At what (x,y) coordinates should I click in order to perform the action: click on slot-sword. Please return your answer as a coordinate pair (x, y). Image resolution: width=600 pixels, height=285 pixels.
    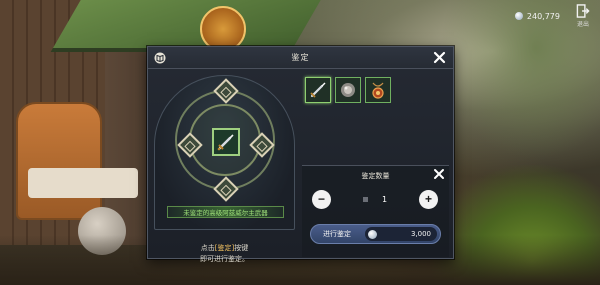
    Looking at the image, I should click on (318, 90).